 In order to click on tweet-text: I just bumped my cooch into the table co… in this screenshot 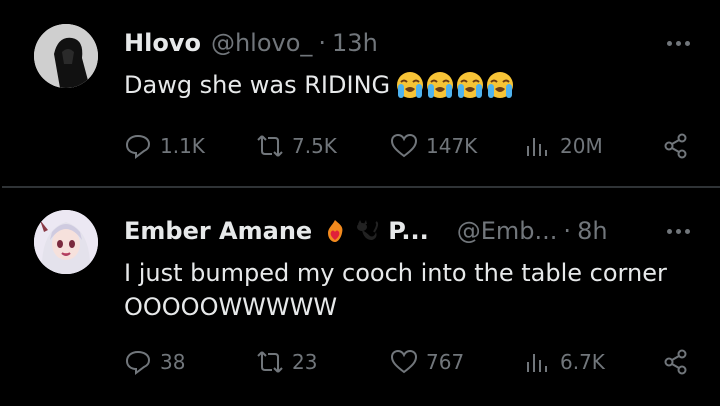, I will do `click(402, 290)`.